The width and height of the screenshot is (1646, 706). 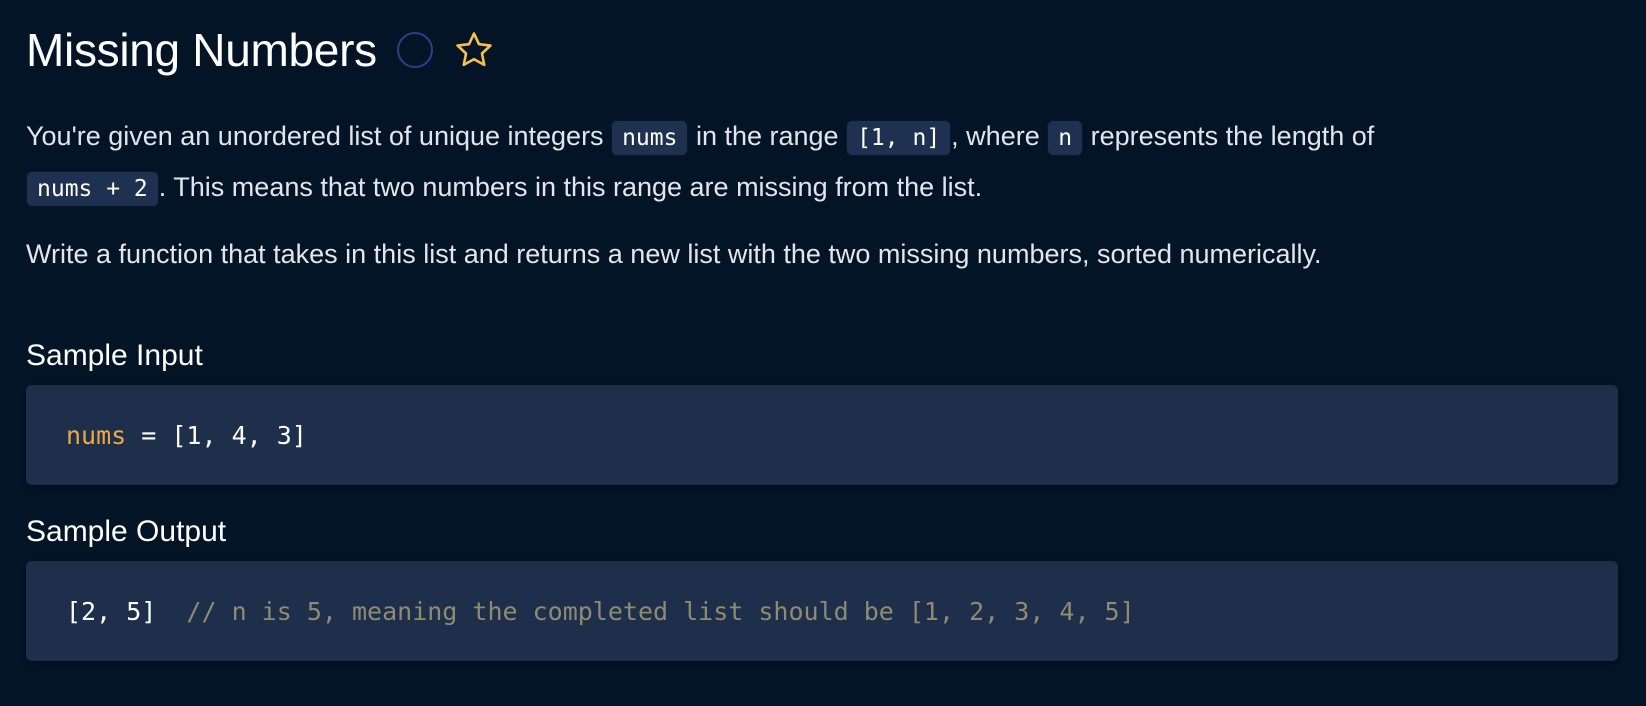 What do you see at coordinates (1065, 138) in the screenshot?
I see `inline-code-n: n` at bounding box center [1065, 138].